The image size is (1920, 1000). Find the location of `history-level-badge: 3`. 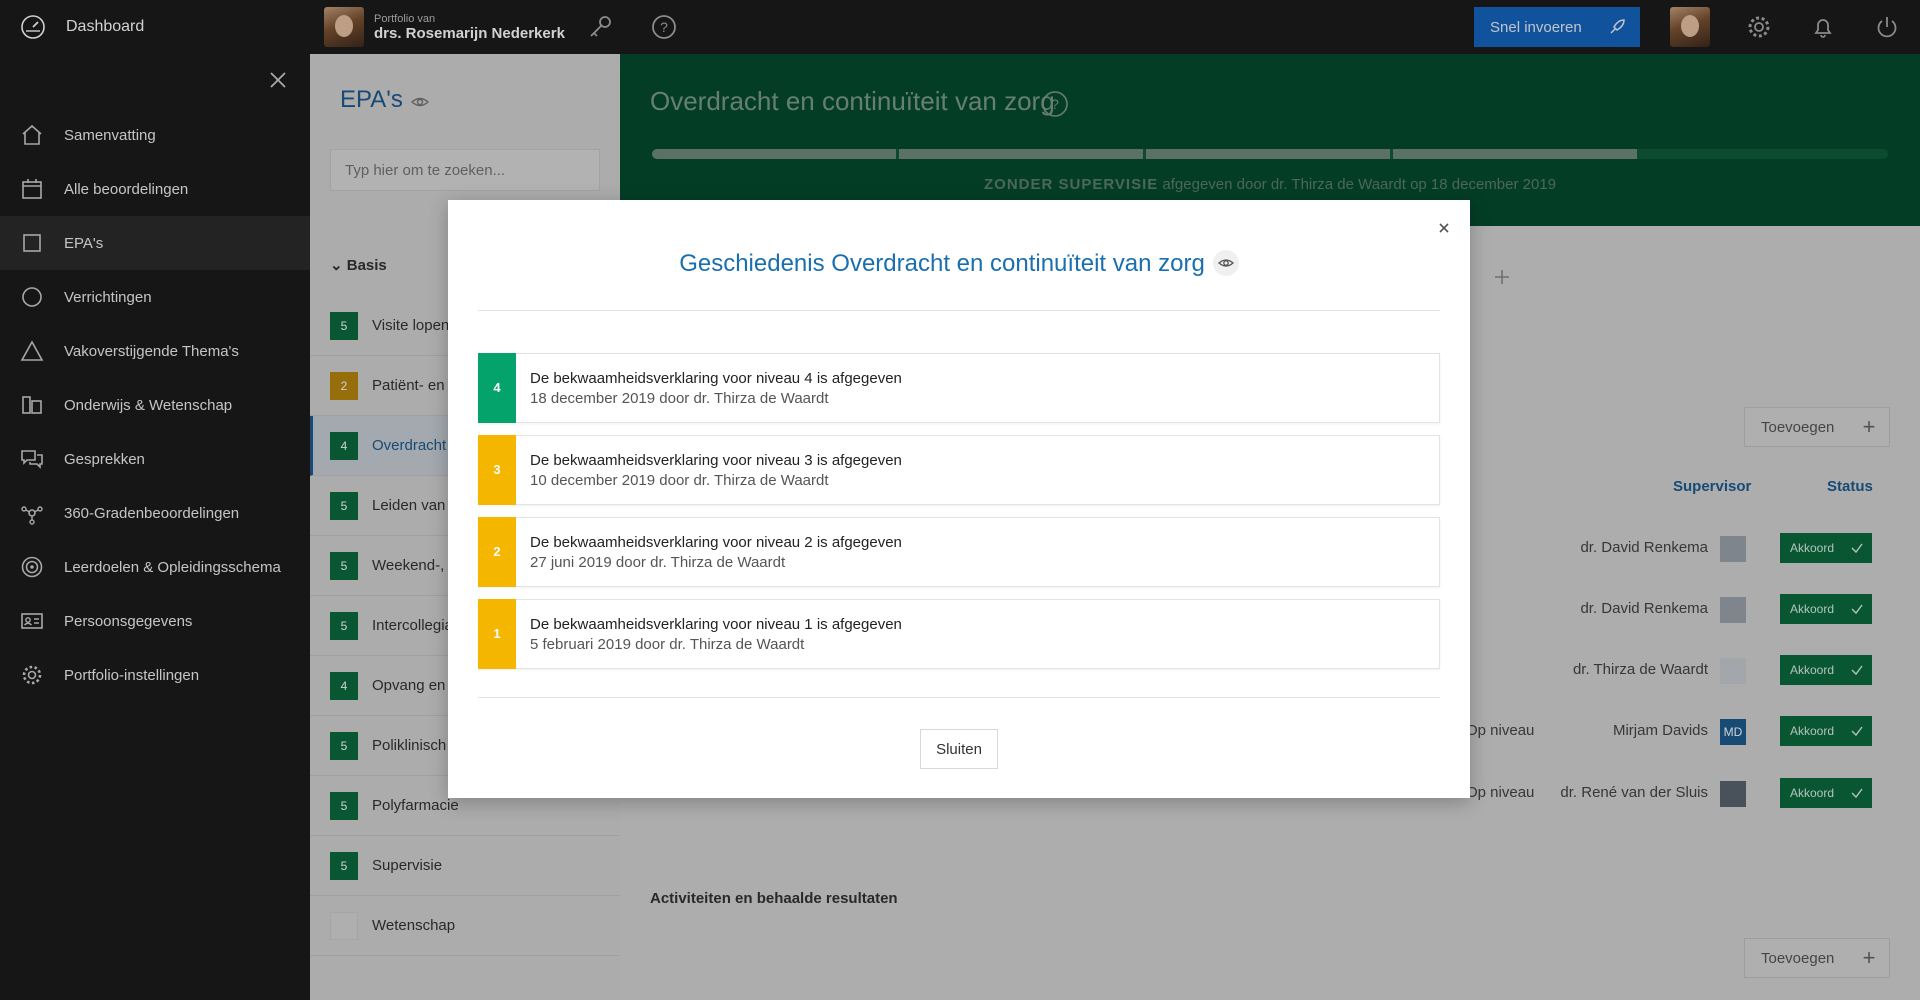

history-level-badge: 3 is located at coordinates (497, 469).